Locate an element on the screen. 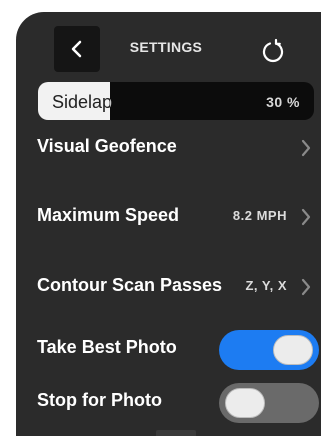 The width and height of the screenshot is (323, 436). maximum-speed-row: Maximum Speed 8.2 MPH is located at coordinates (168, 216).